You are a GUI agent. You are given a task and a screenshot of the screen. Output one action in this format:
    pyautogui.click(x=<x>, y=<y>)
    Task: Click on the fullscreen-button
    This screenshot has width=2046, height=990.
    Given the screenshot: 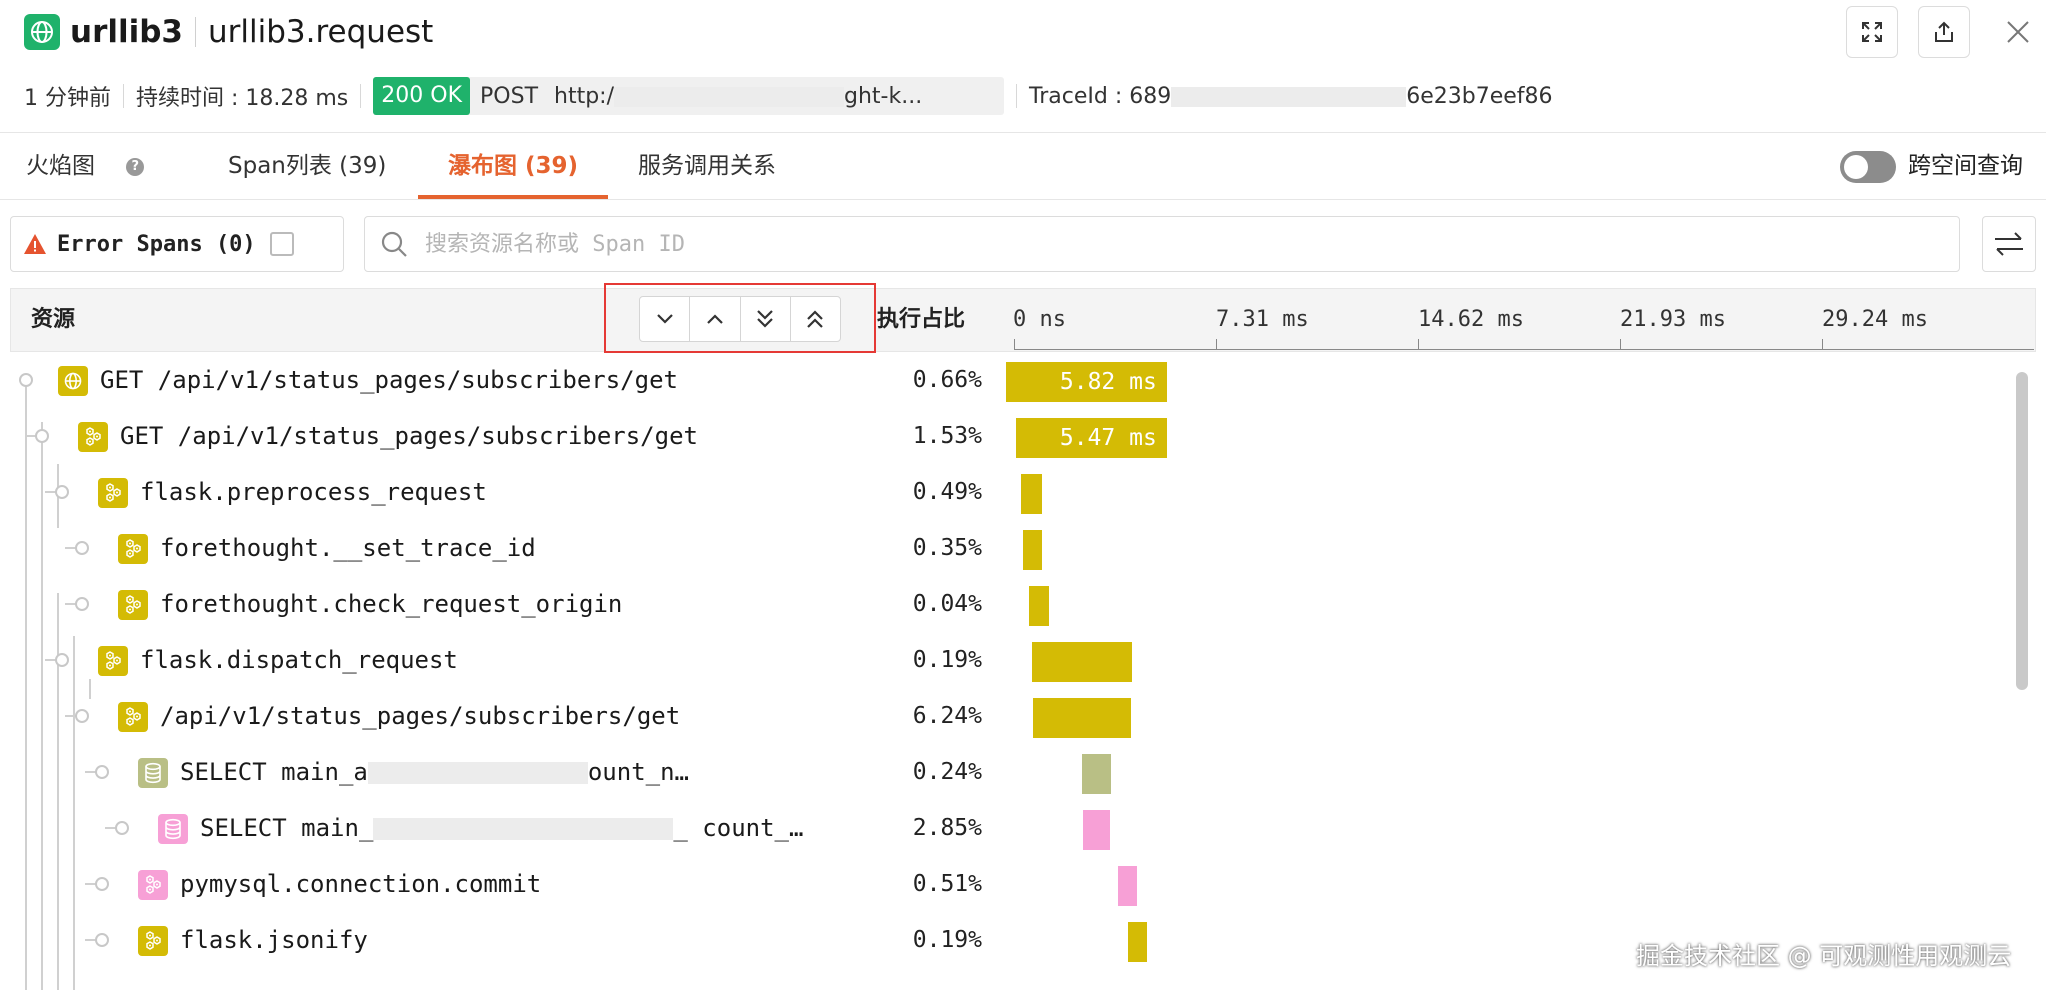 What is the action you would take?
    pyautogui.click(x=1872, y=32)
    